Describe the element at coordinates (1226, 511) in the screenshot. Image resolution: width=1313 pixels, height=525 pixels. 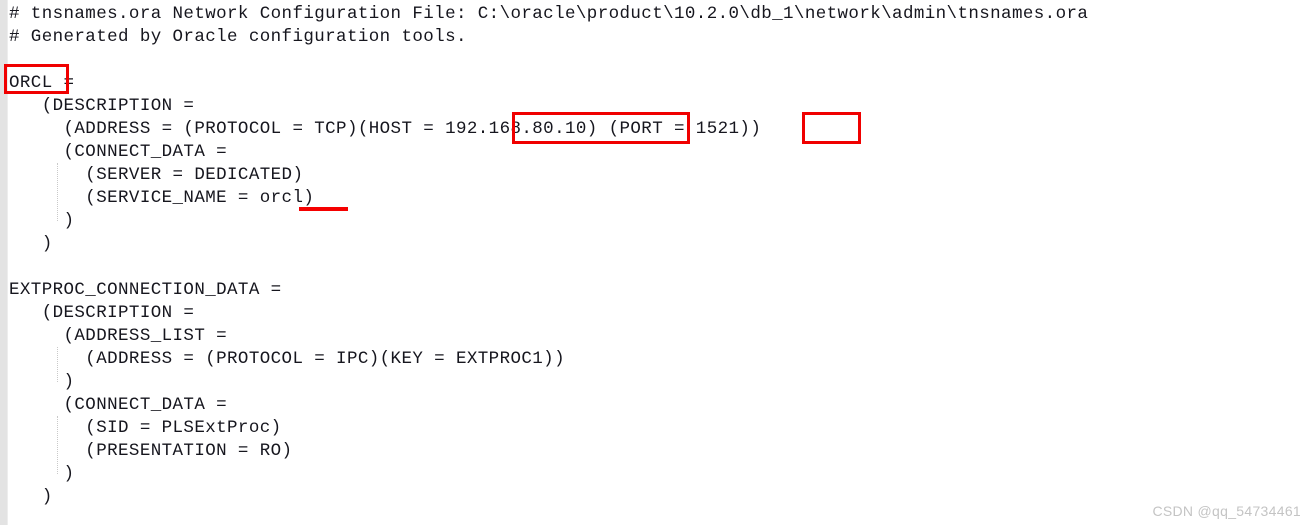
I see `csdn-watermark: CSDN @qq_54734461` at that location.